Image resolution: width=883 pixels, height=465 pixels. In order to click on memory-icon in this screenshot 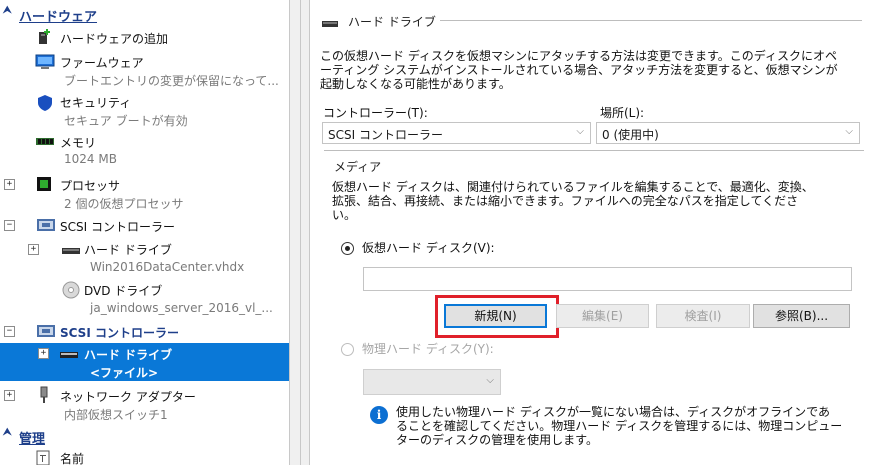, I will do `click(45, 144)`.